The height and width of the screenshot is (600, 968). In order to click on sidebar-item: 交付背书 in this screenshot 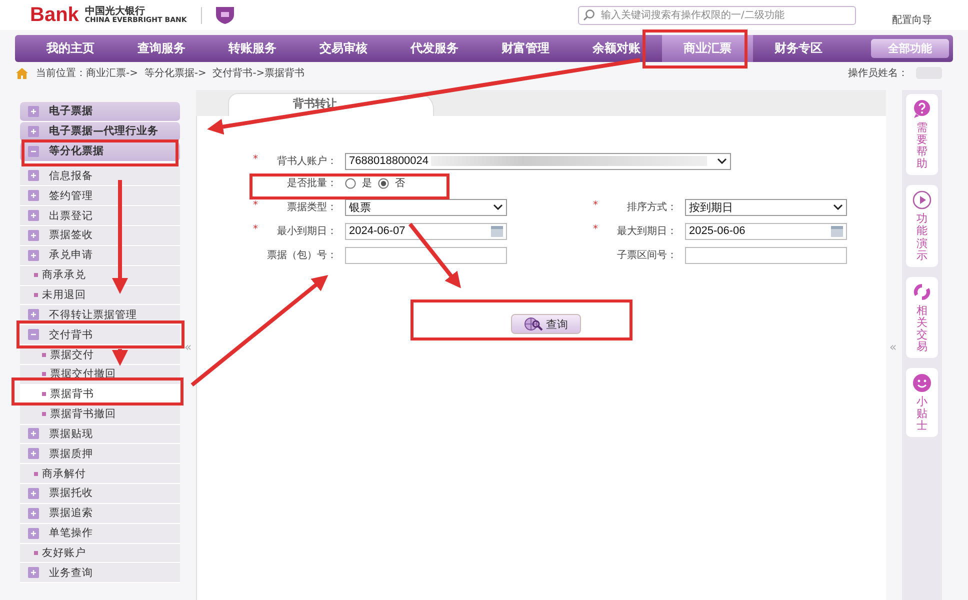, I will do `click(100, 335)`.